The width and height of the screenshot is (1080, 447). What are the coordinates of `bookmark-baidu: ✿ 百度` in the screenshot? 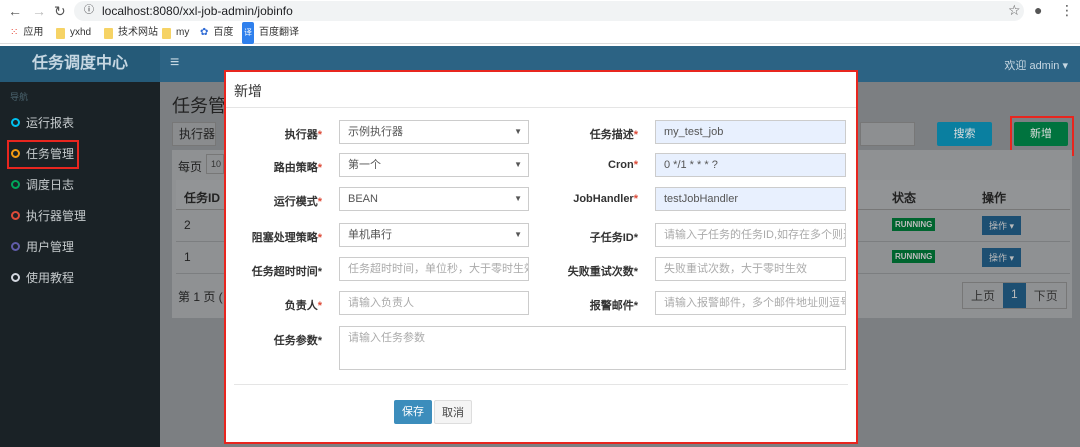 It's located at (216, 33).